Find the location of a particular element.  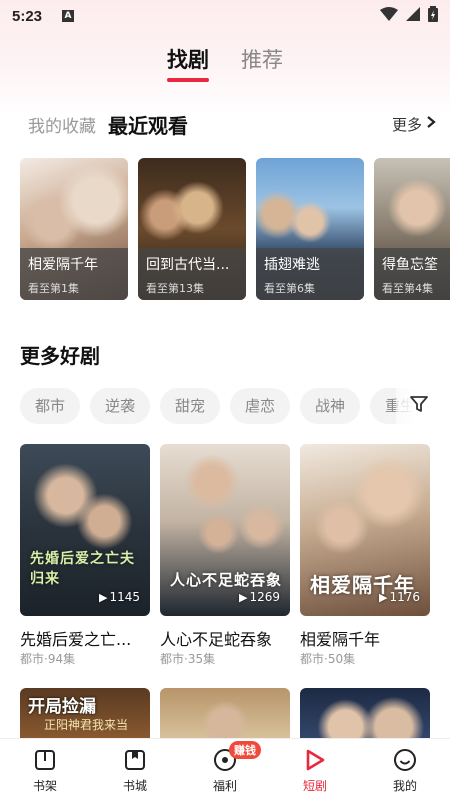

drama-meta: 都市·50集 is located at coordinates (328, 659).